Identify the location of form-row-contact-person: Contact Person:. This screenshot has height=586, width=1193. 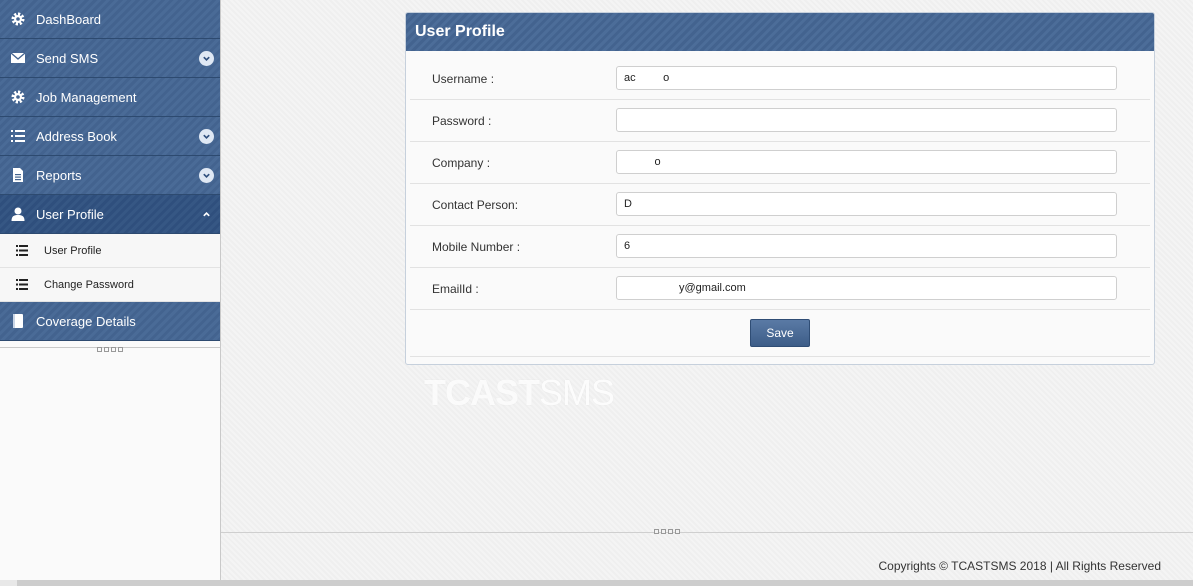
(780, 205).